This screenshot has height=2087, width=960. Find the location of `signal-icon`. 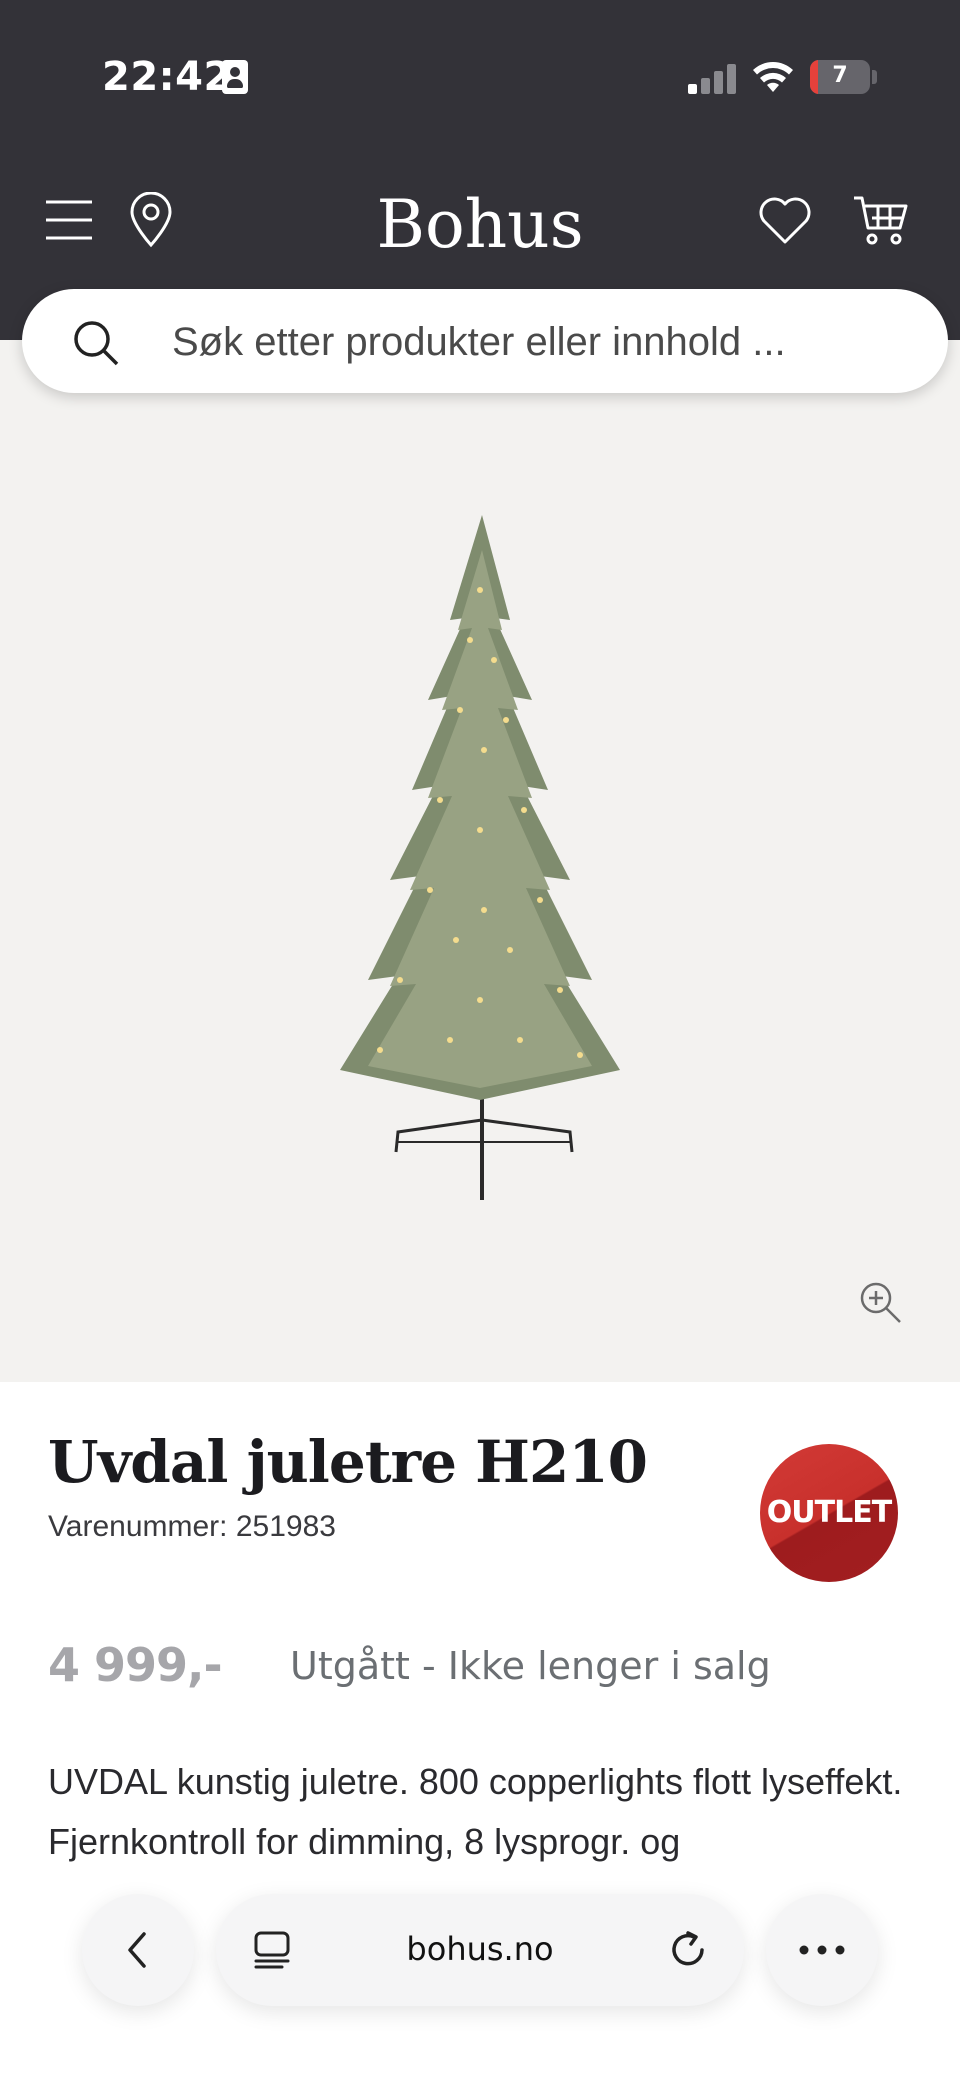

signal-icon is located at coordinates (712, 78).